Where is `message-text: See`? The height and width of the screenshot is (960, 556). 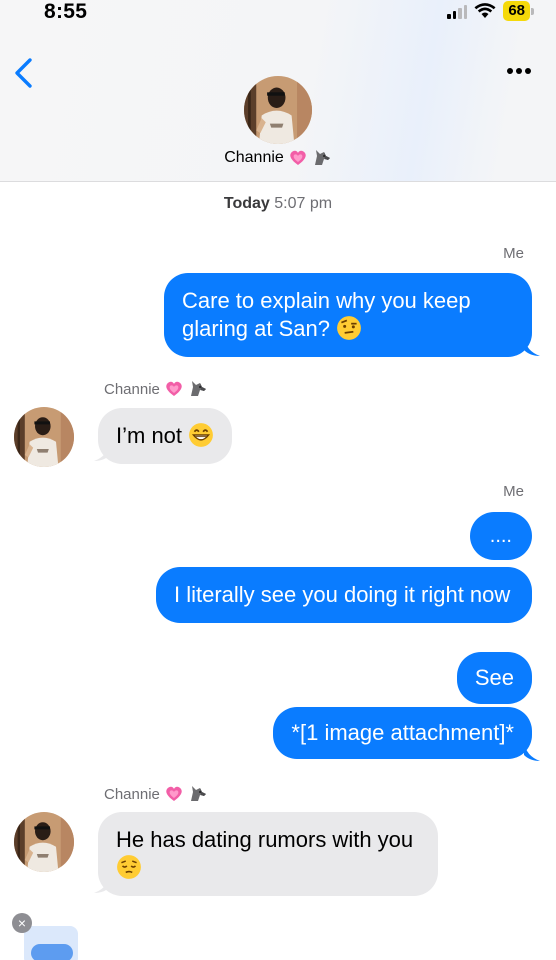
message-text: See is located at coordinates (494, 677).